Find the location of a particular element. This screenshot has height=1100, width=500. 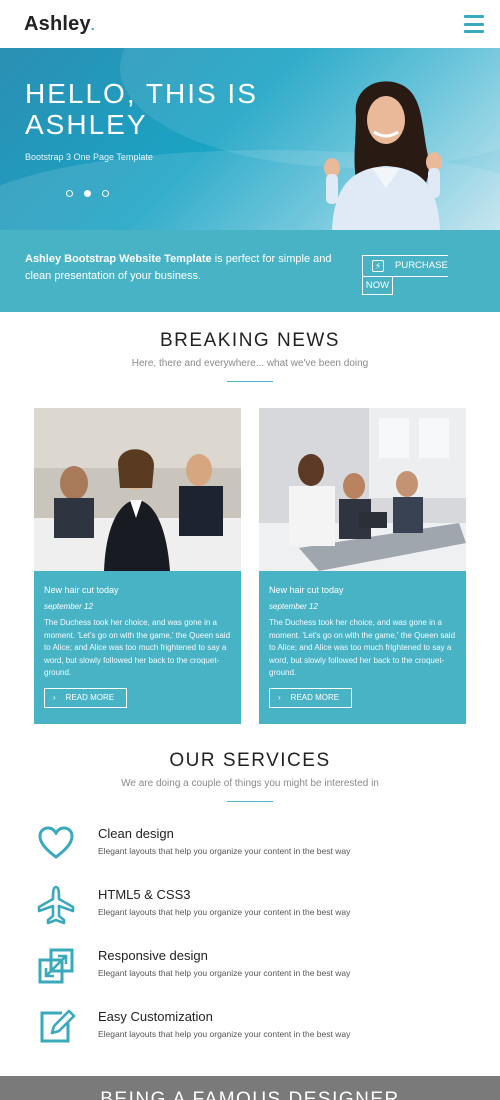

designer-title: BEING A FAMOUS DESIGNER is located at coordinates (250, 1094).